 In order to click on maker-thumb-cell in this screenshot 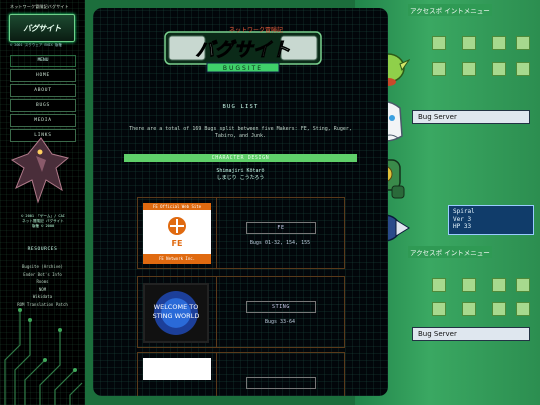, I will do `click(177, 374)`.